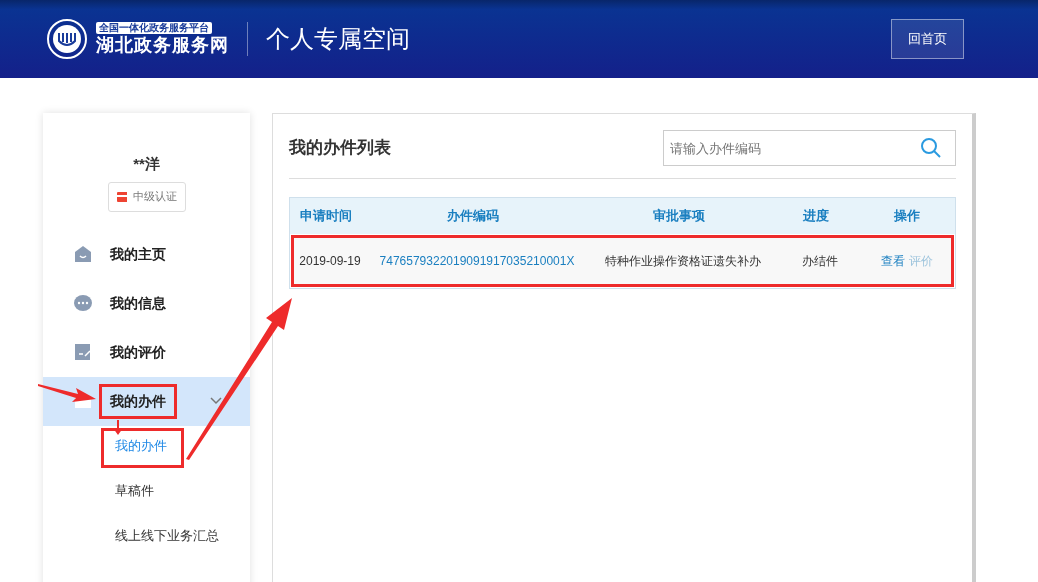  Describe the element at coordinates (340, 148) in the screenshot. I see `panel-title: 我的办件列表` at that location.